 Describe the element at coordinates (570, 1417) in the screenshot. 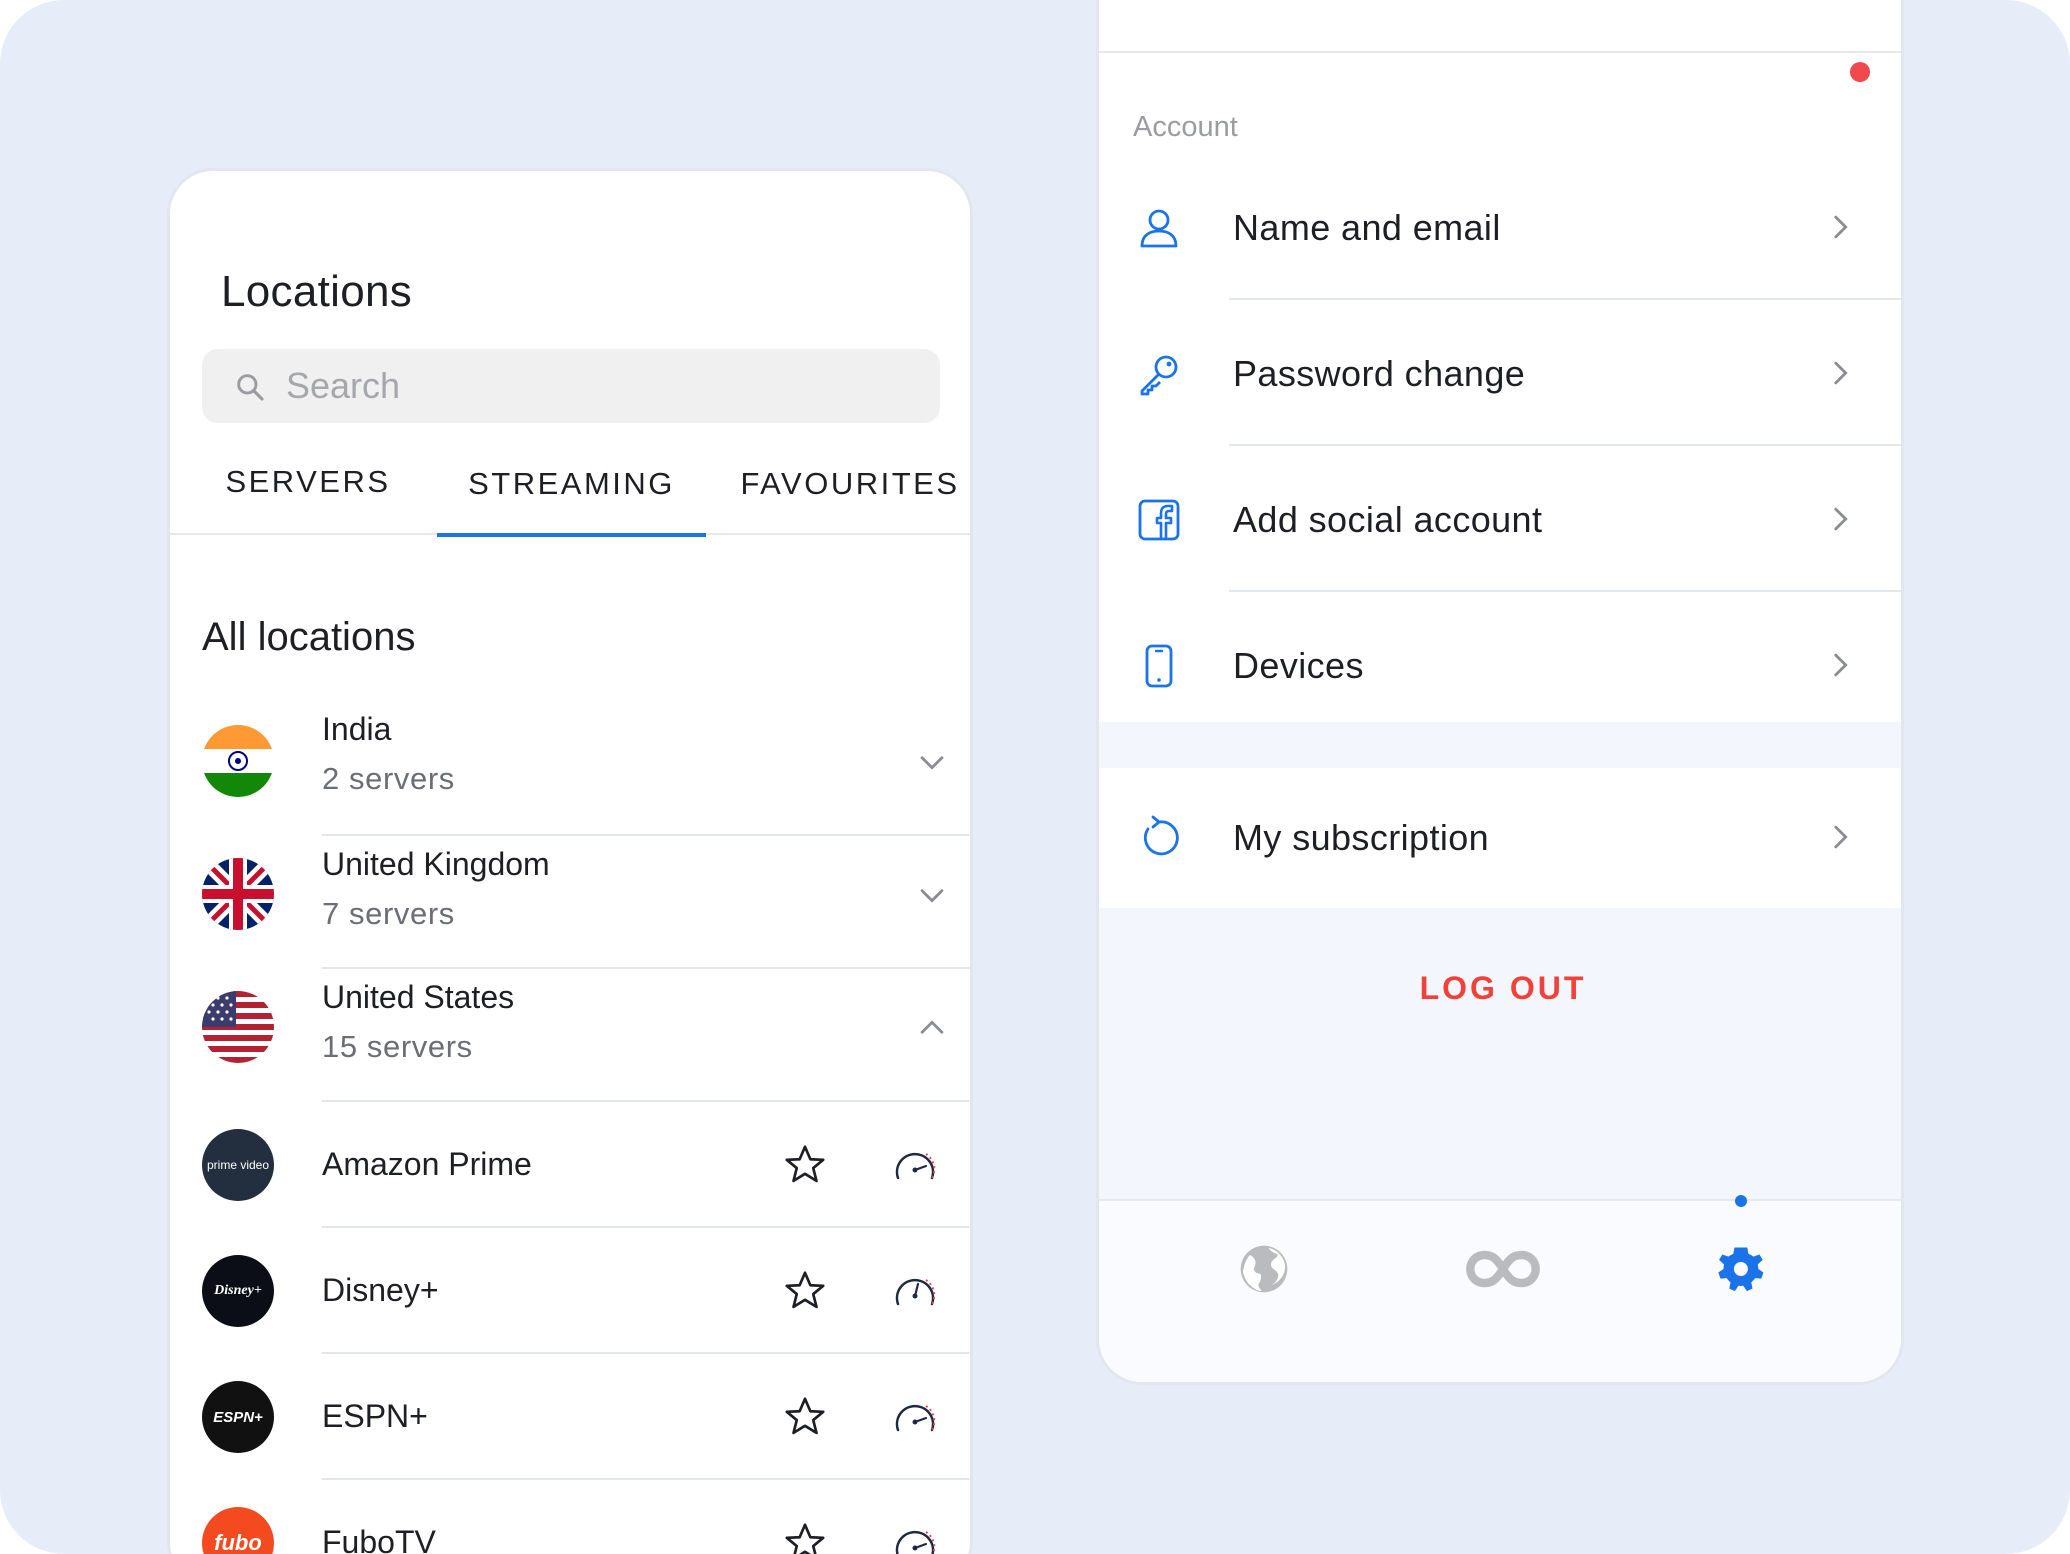

I see `service-row-espn-plus: ESPN+ ESPN+` at that location.